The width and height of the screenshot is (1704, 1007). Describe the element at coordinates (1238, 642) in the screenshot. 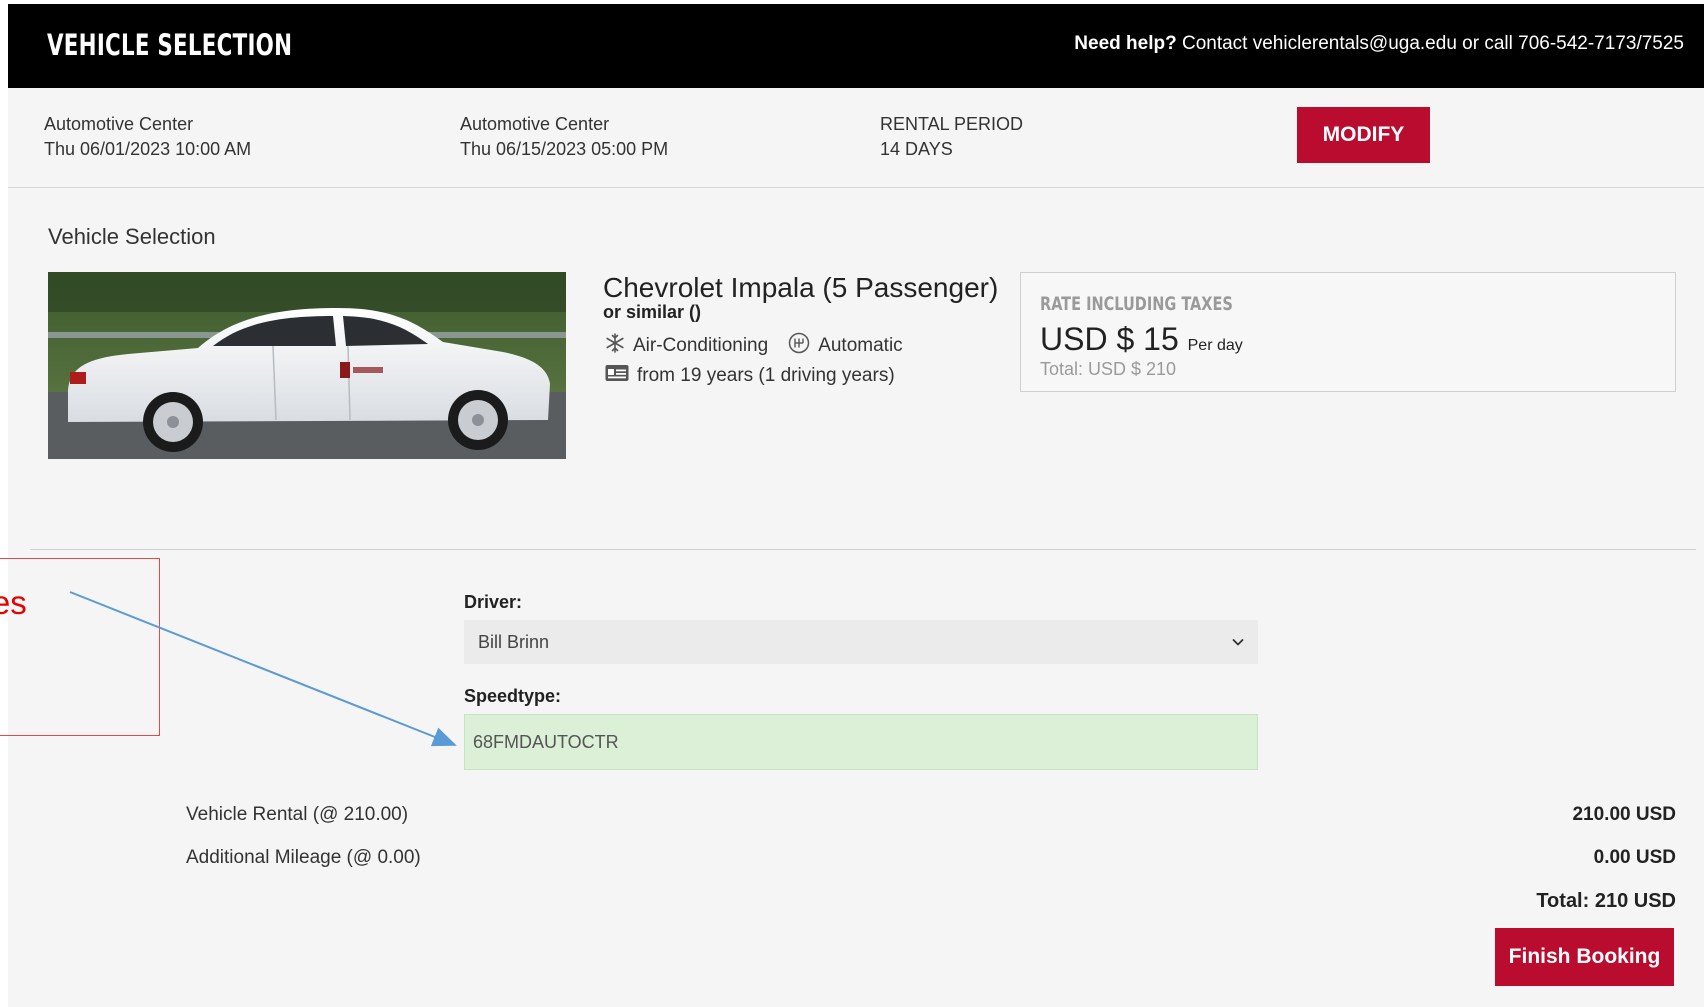

I see `chevron-down-icon` at that location.